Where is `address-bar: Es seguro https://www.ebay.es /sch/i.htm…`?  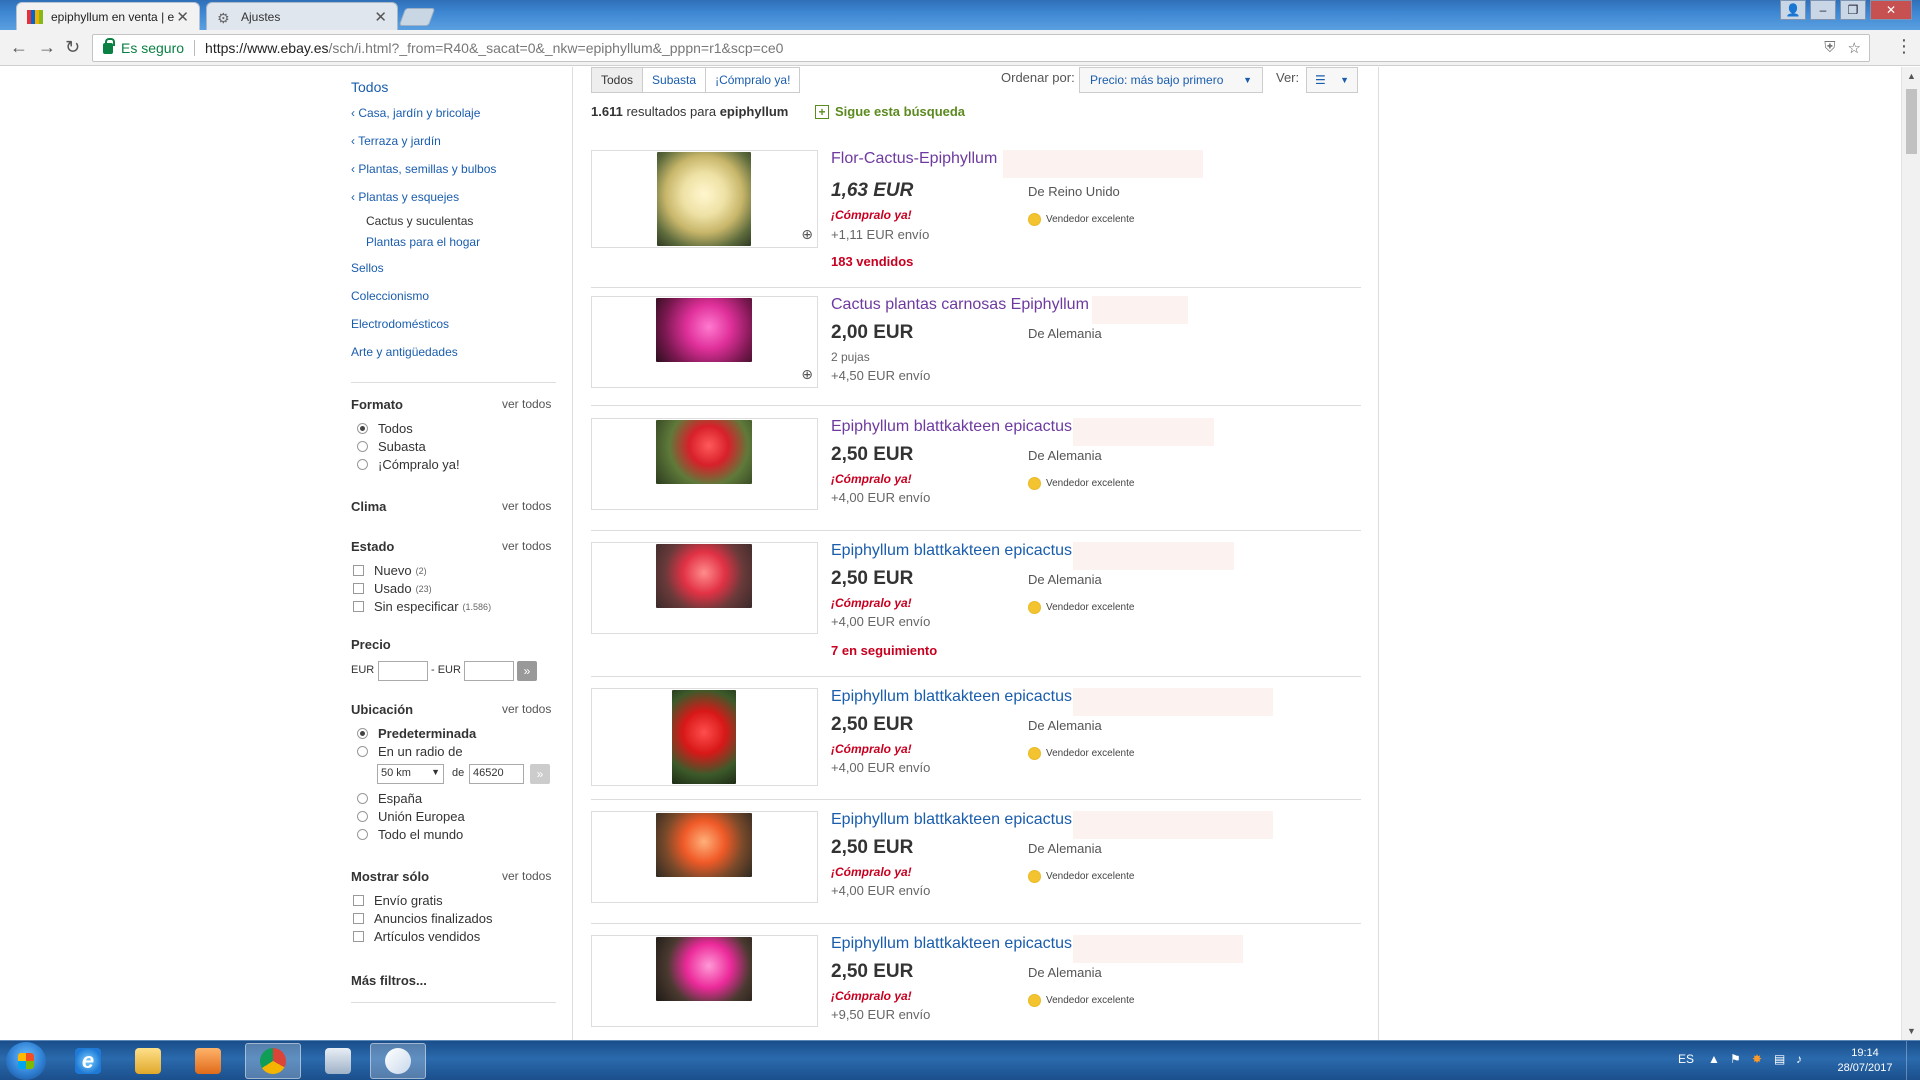
address-bar: Es seguro https://www.ebay.es /sch/i.htm… is located at coordinates (981, 48).